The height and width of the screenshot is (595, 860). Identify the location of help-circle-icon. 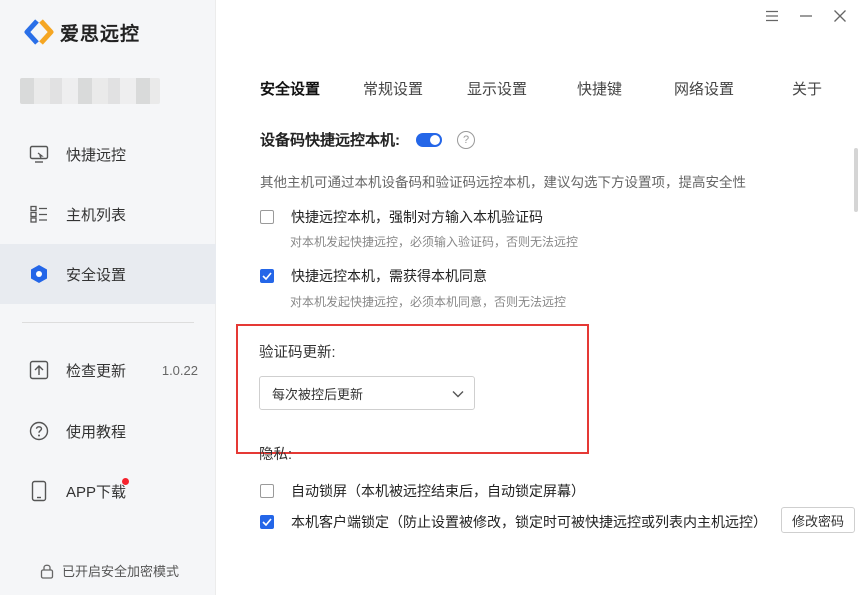
(39, 431).